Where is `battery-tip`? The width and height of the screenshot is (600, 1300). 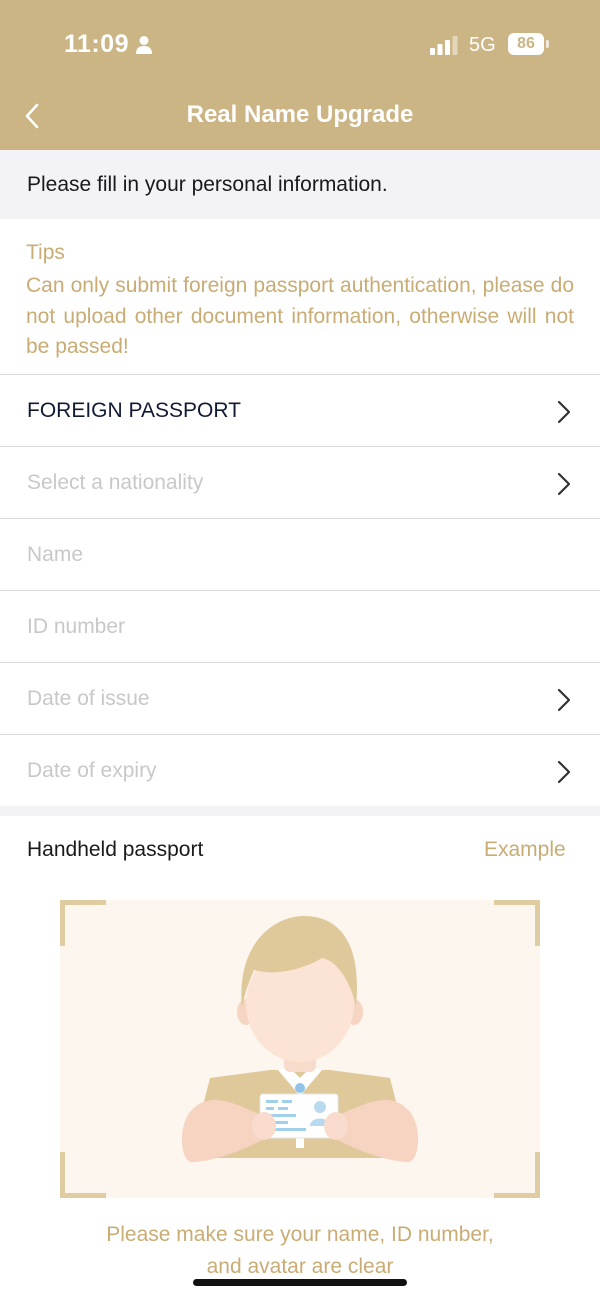
battery-tip is located at coordinates (547, 44).